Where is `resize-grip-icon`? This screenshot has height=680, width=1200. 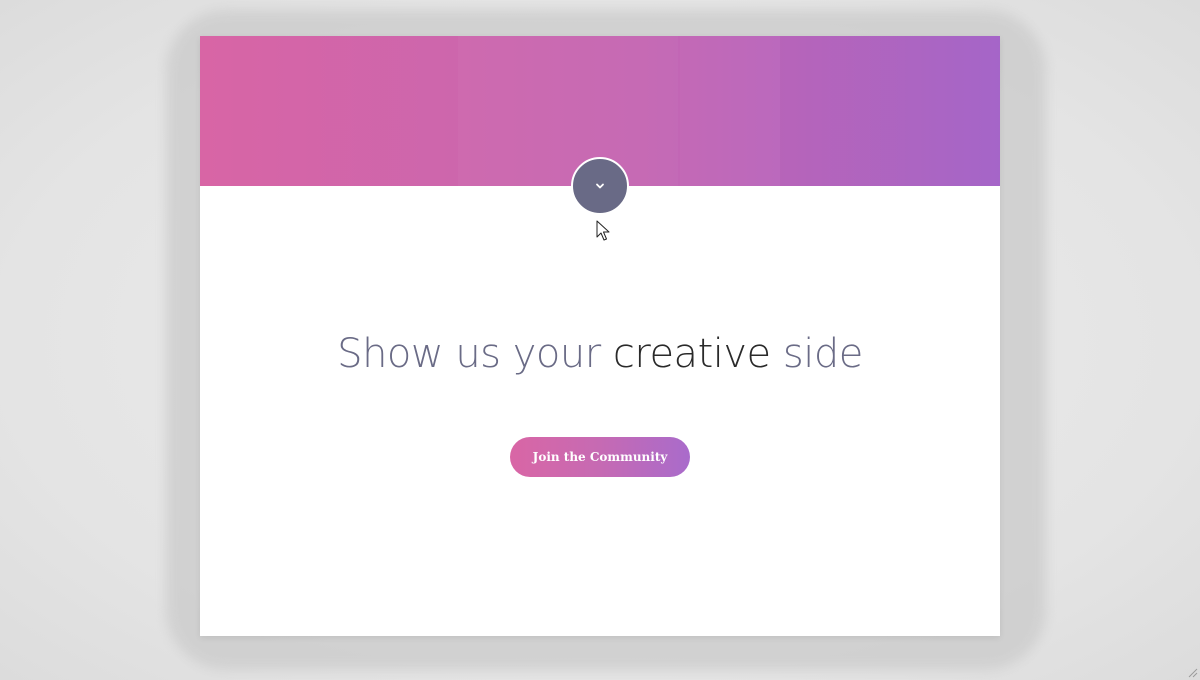
resize-grip-icon is located at coordinates (1192, 672).